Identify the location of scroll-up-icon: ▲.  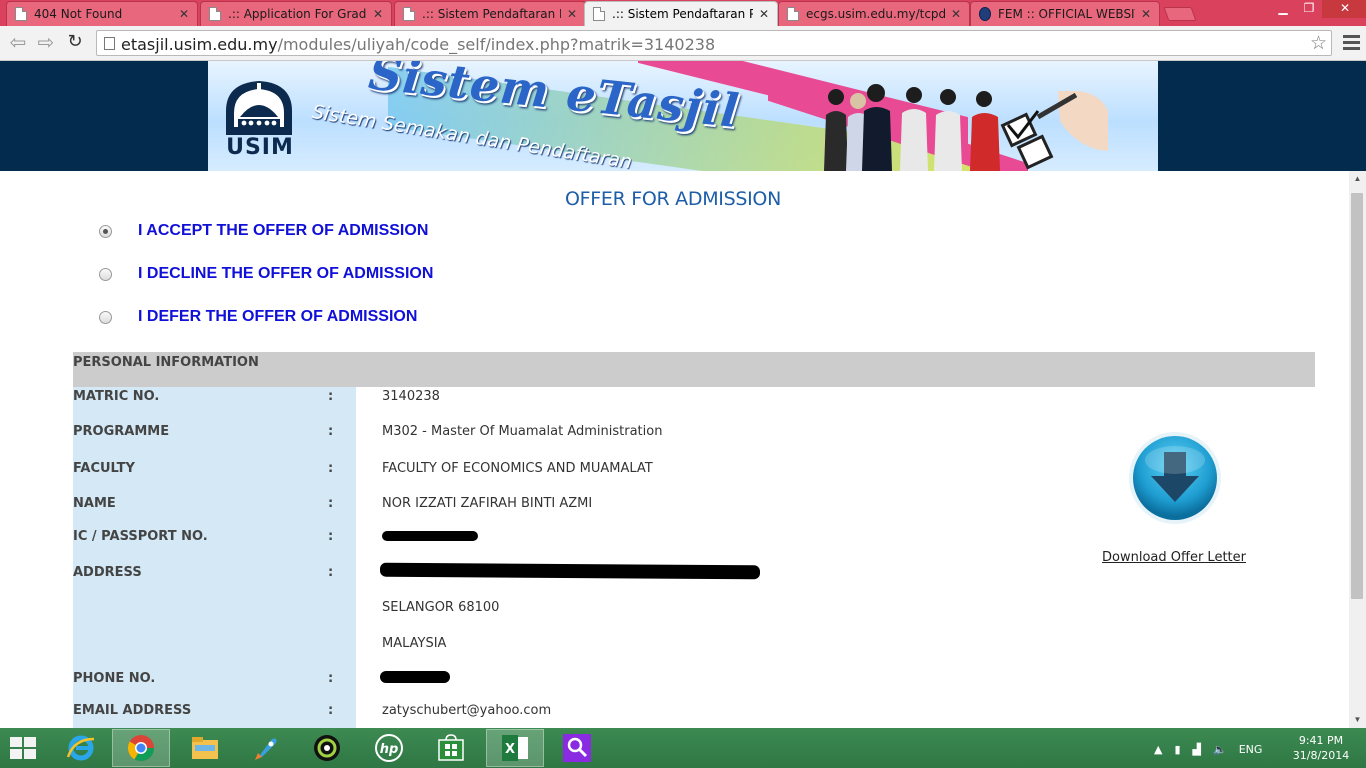
(1357, 179).